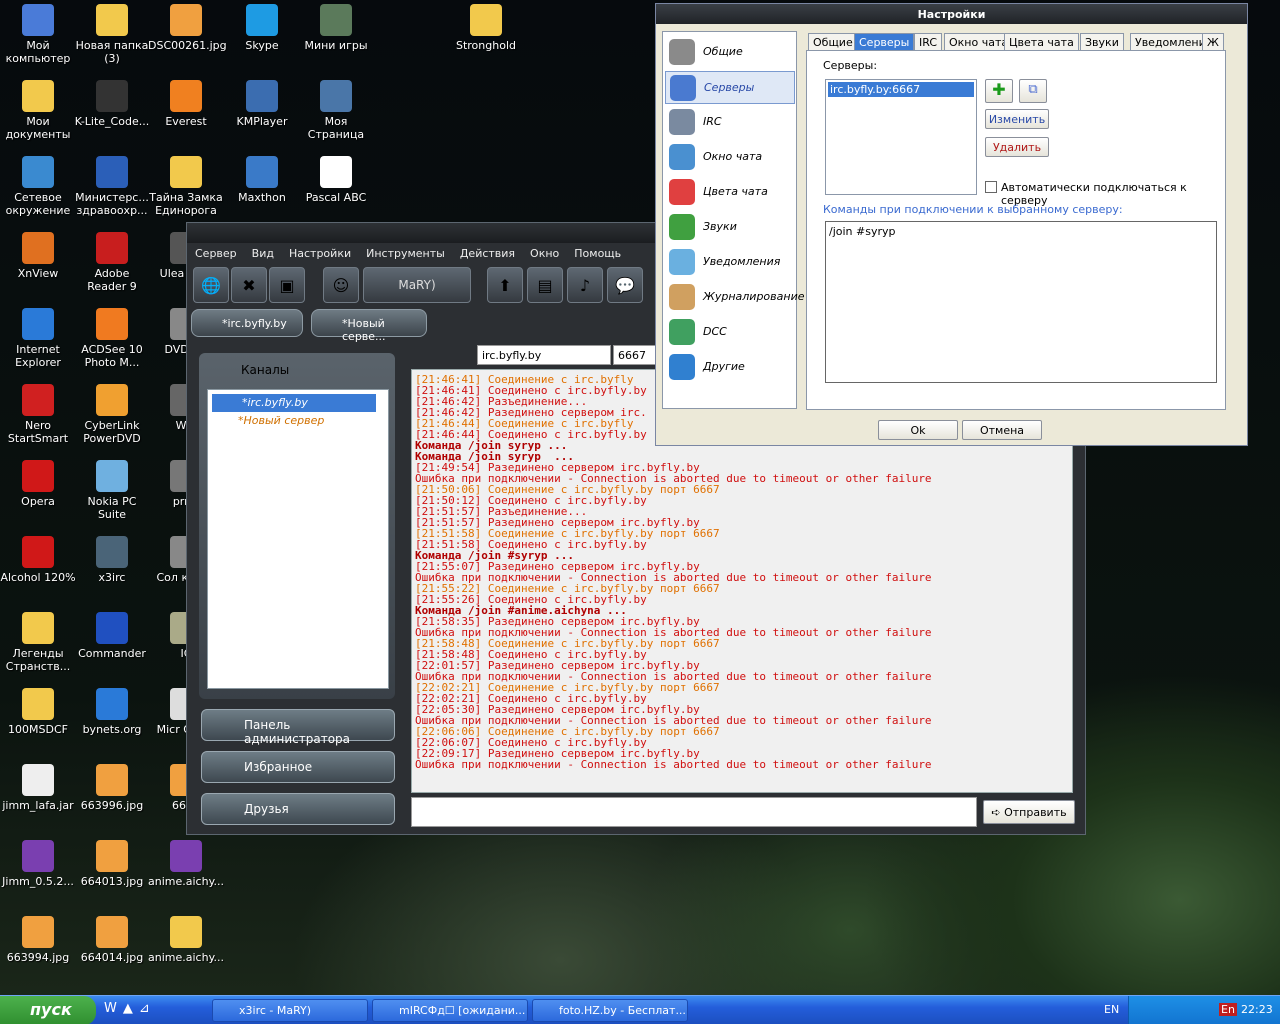 This screenshot has height=1024, width=1280. Describe the element at coordinates (112, 940) in the screenshot. I see `desktop-icon: 664014.jpg` at that location.